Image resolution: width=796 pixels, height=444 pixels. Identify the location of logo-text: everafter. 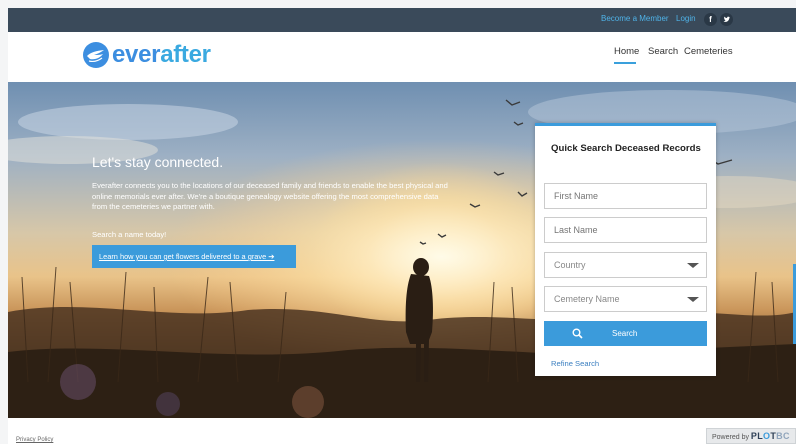
(161, 55).